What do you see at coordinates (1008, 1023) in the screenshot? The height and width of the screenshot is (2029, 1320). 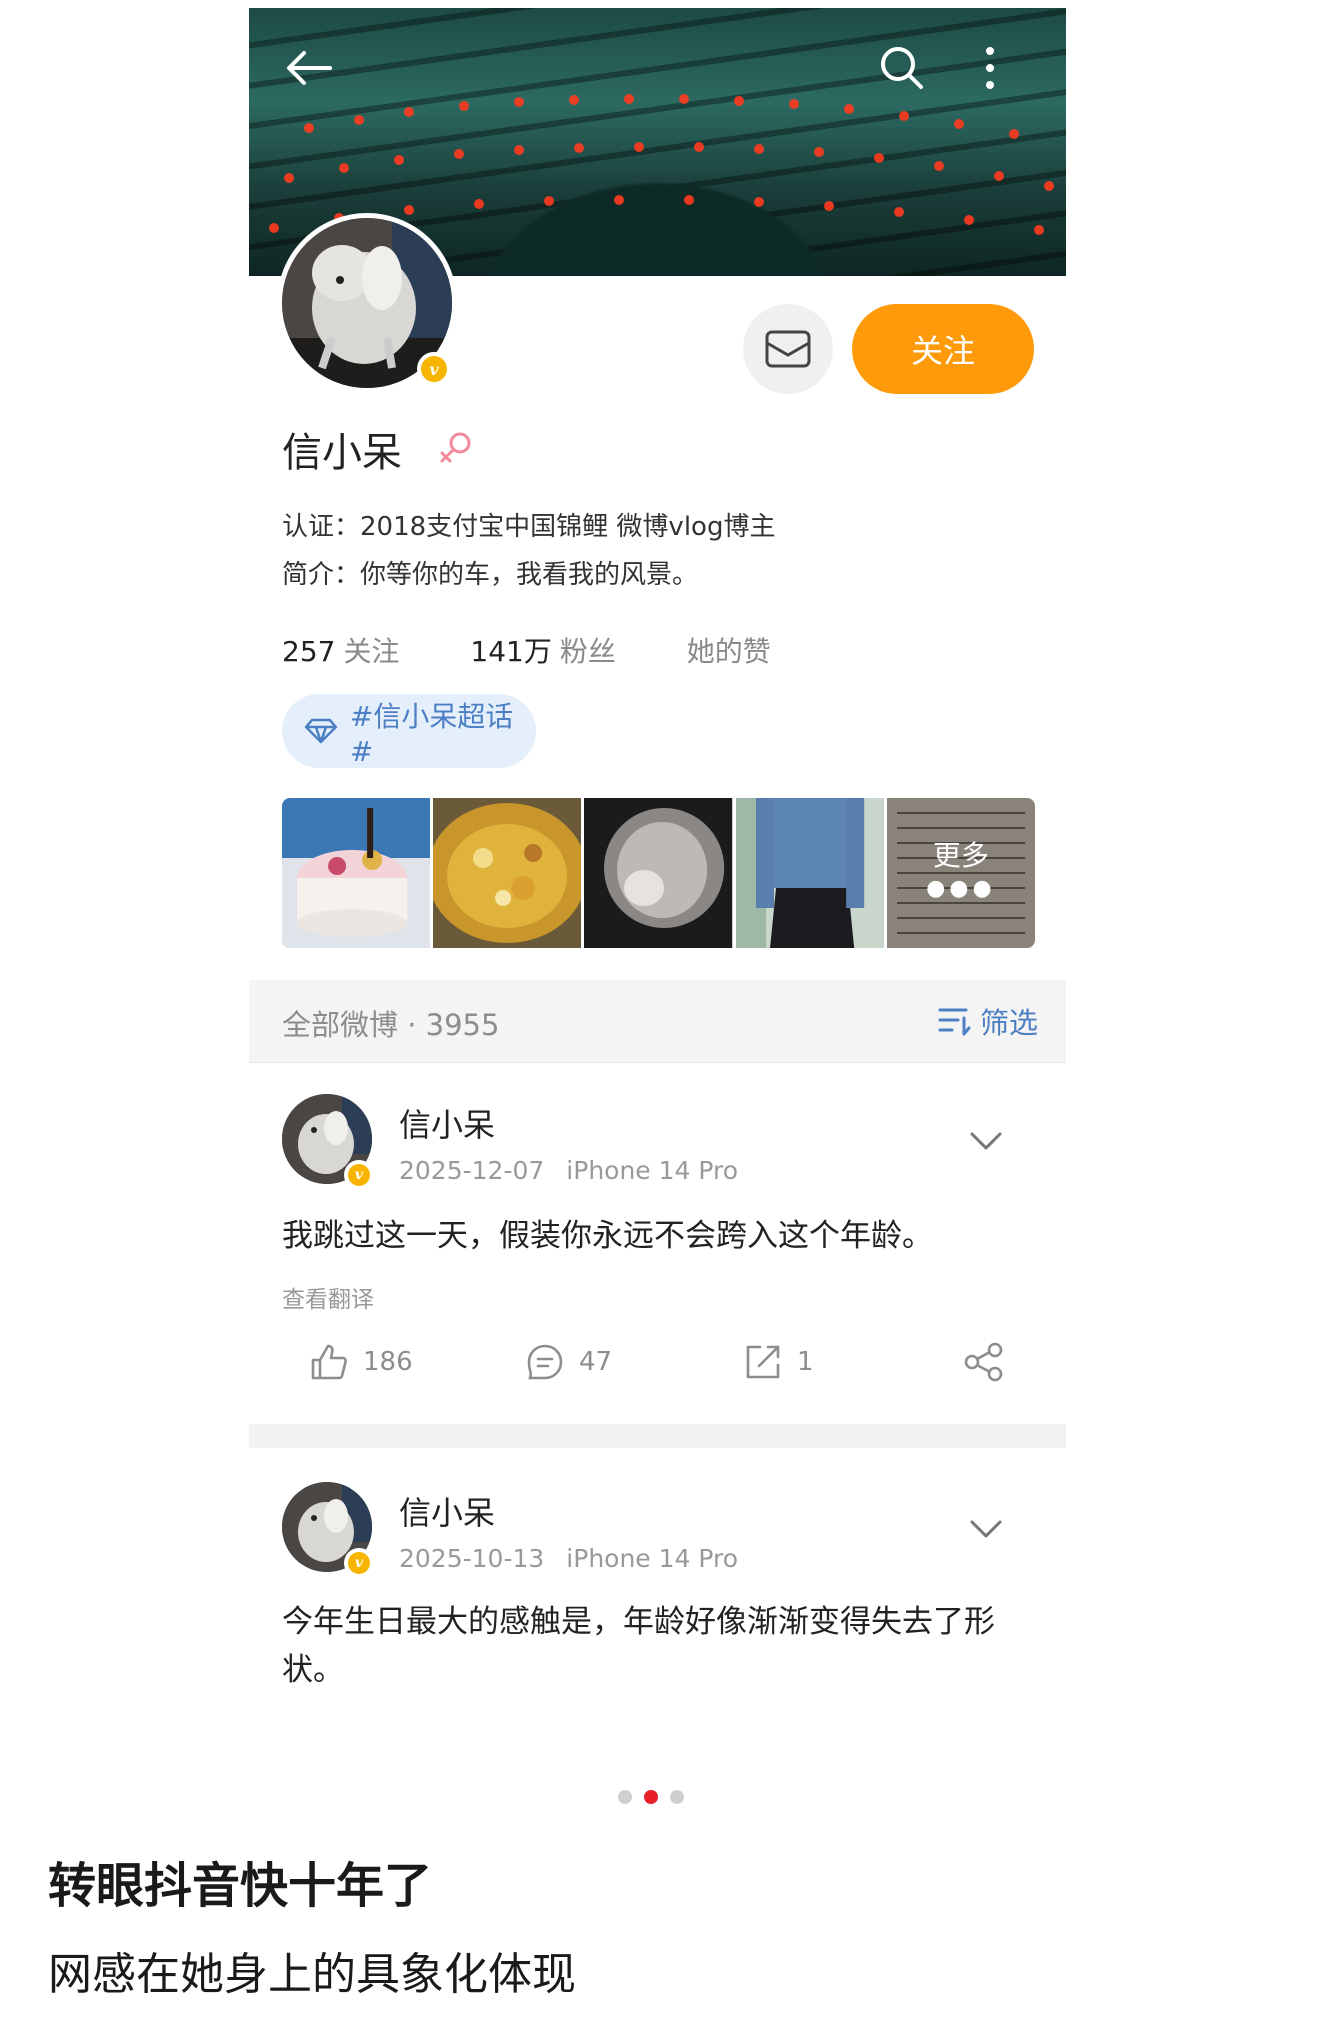 I see `filter-label: 筛选` at bounding box center [1008, 1023].